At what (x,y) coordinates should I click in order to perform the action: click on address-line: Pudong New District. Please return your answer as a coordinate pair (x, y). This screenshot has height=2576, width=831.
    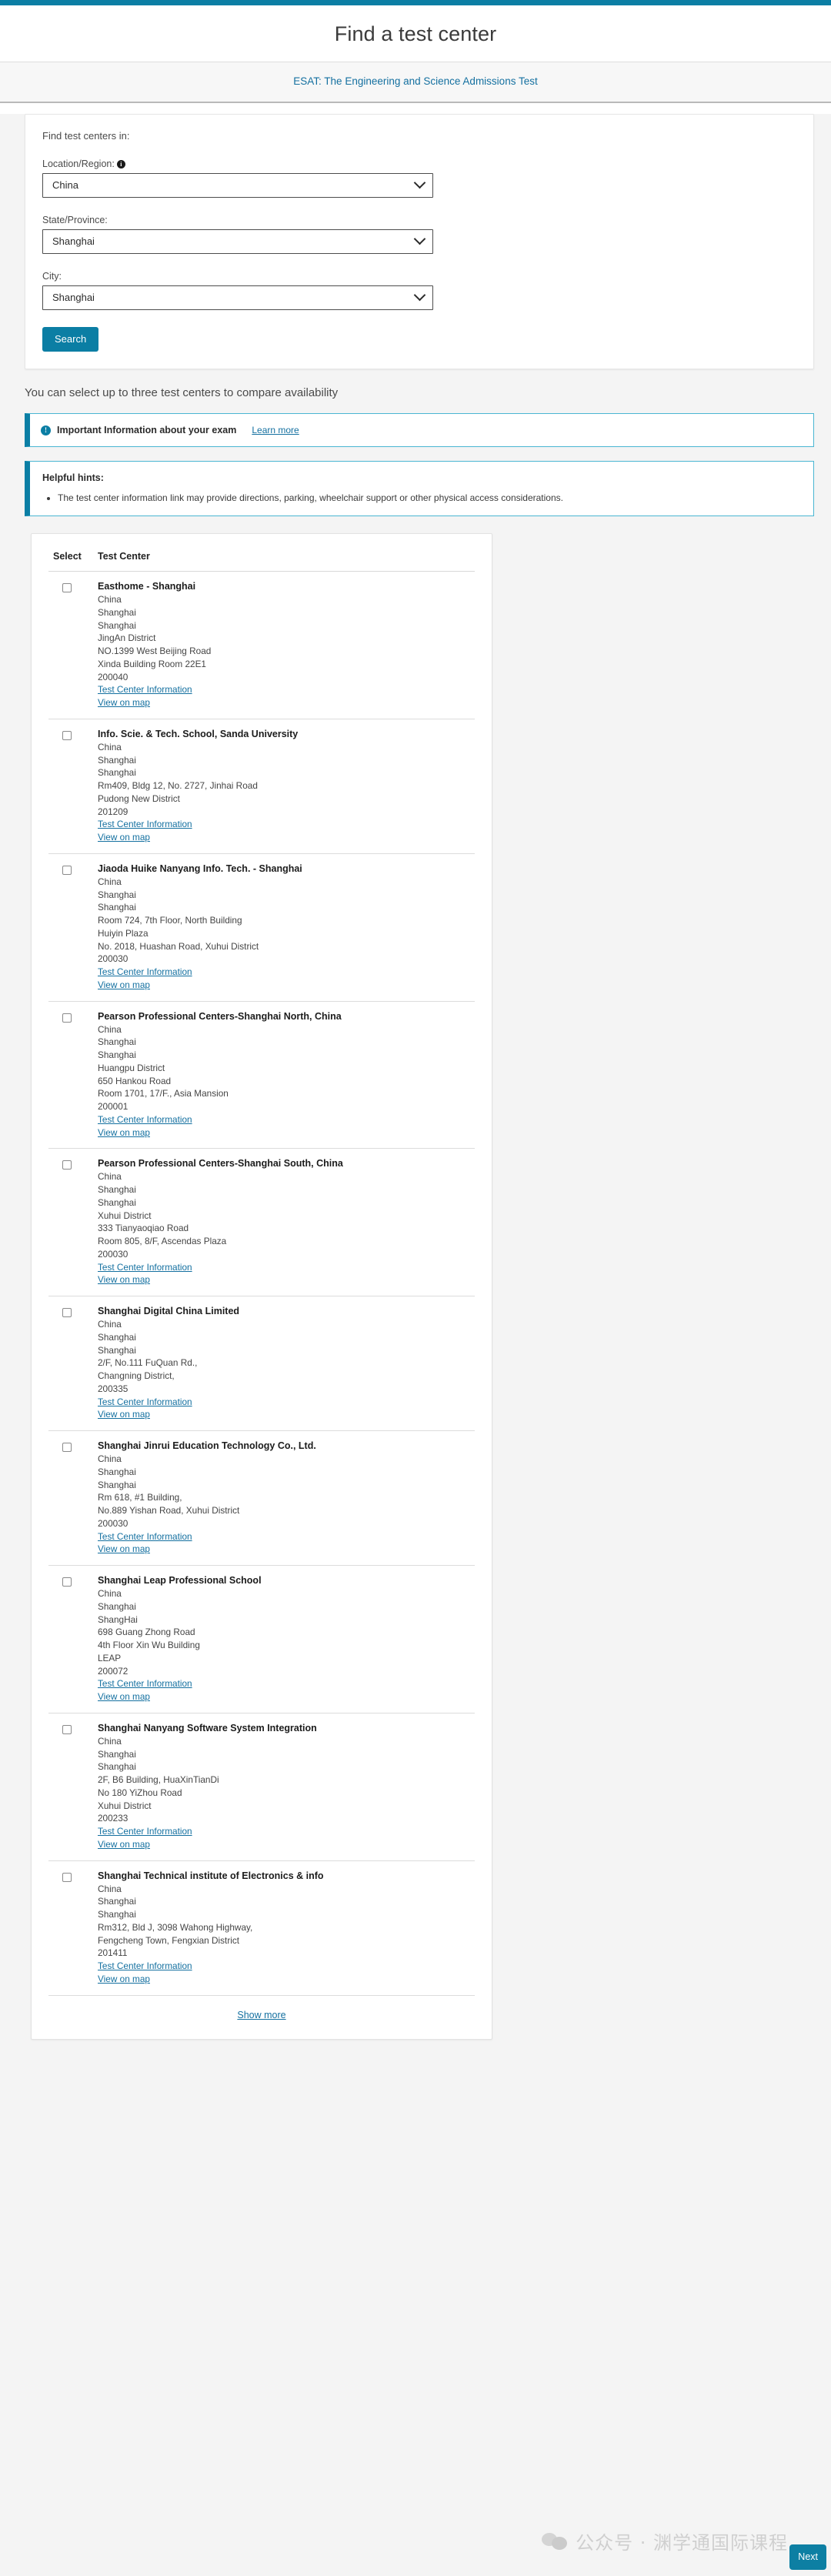
    Looking at the image, I should click on (139, 798).